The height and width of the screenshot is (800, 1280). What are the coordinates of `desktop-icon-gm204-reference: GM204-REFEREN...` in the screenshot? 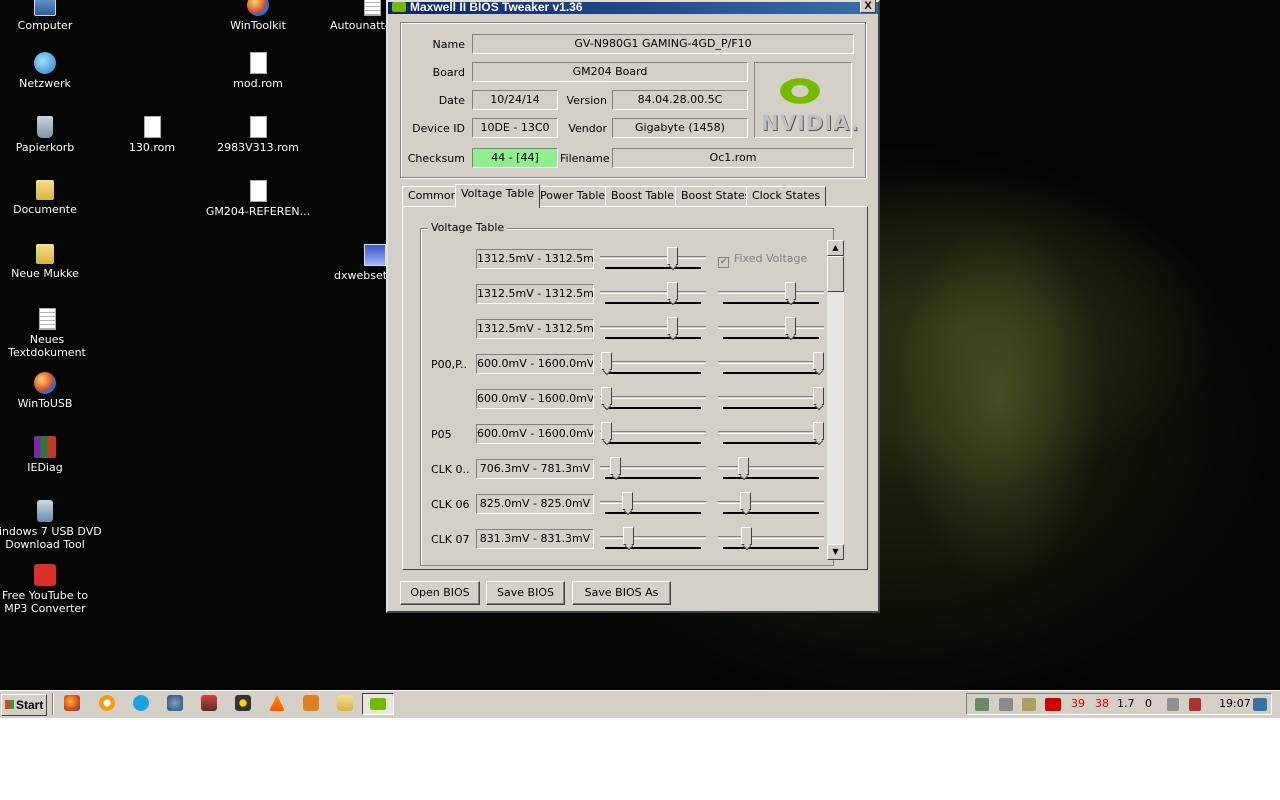 It's located at (258, 199).